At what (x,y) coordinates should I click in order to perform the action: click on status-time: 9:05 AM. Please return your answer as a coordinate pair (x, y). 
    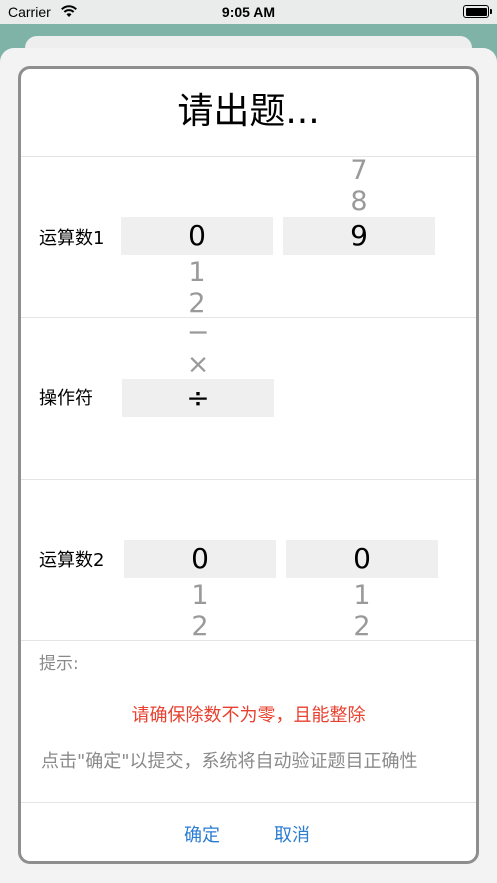
    Looking at the image, I should click on (248, 12).